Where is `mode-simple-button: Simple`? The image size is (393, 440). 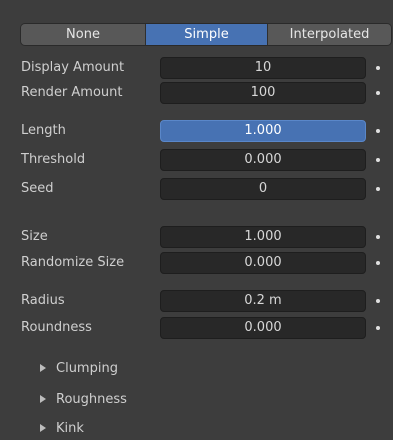 mode-simple-button: Simple is located at coordinates (207, 34).